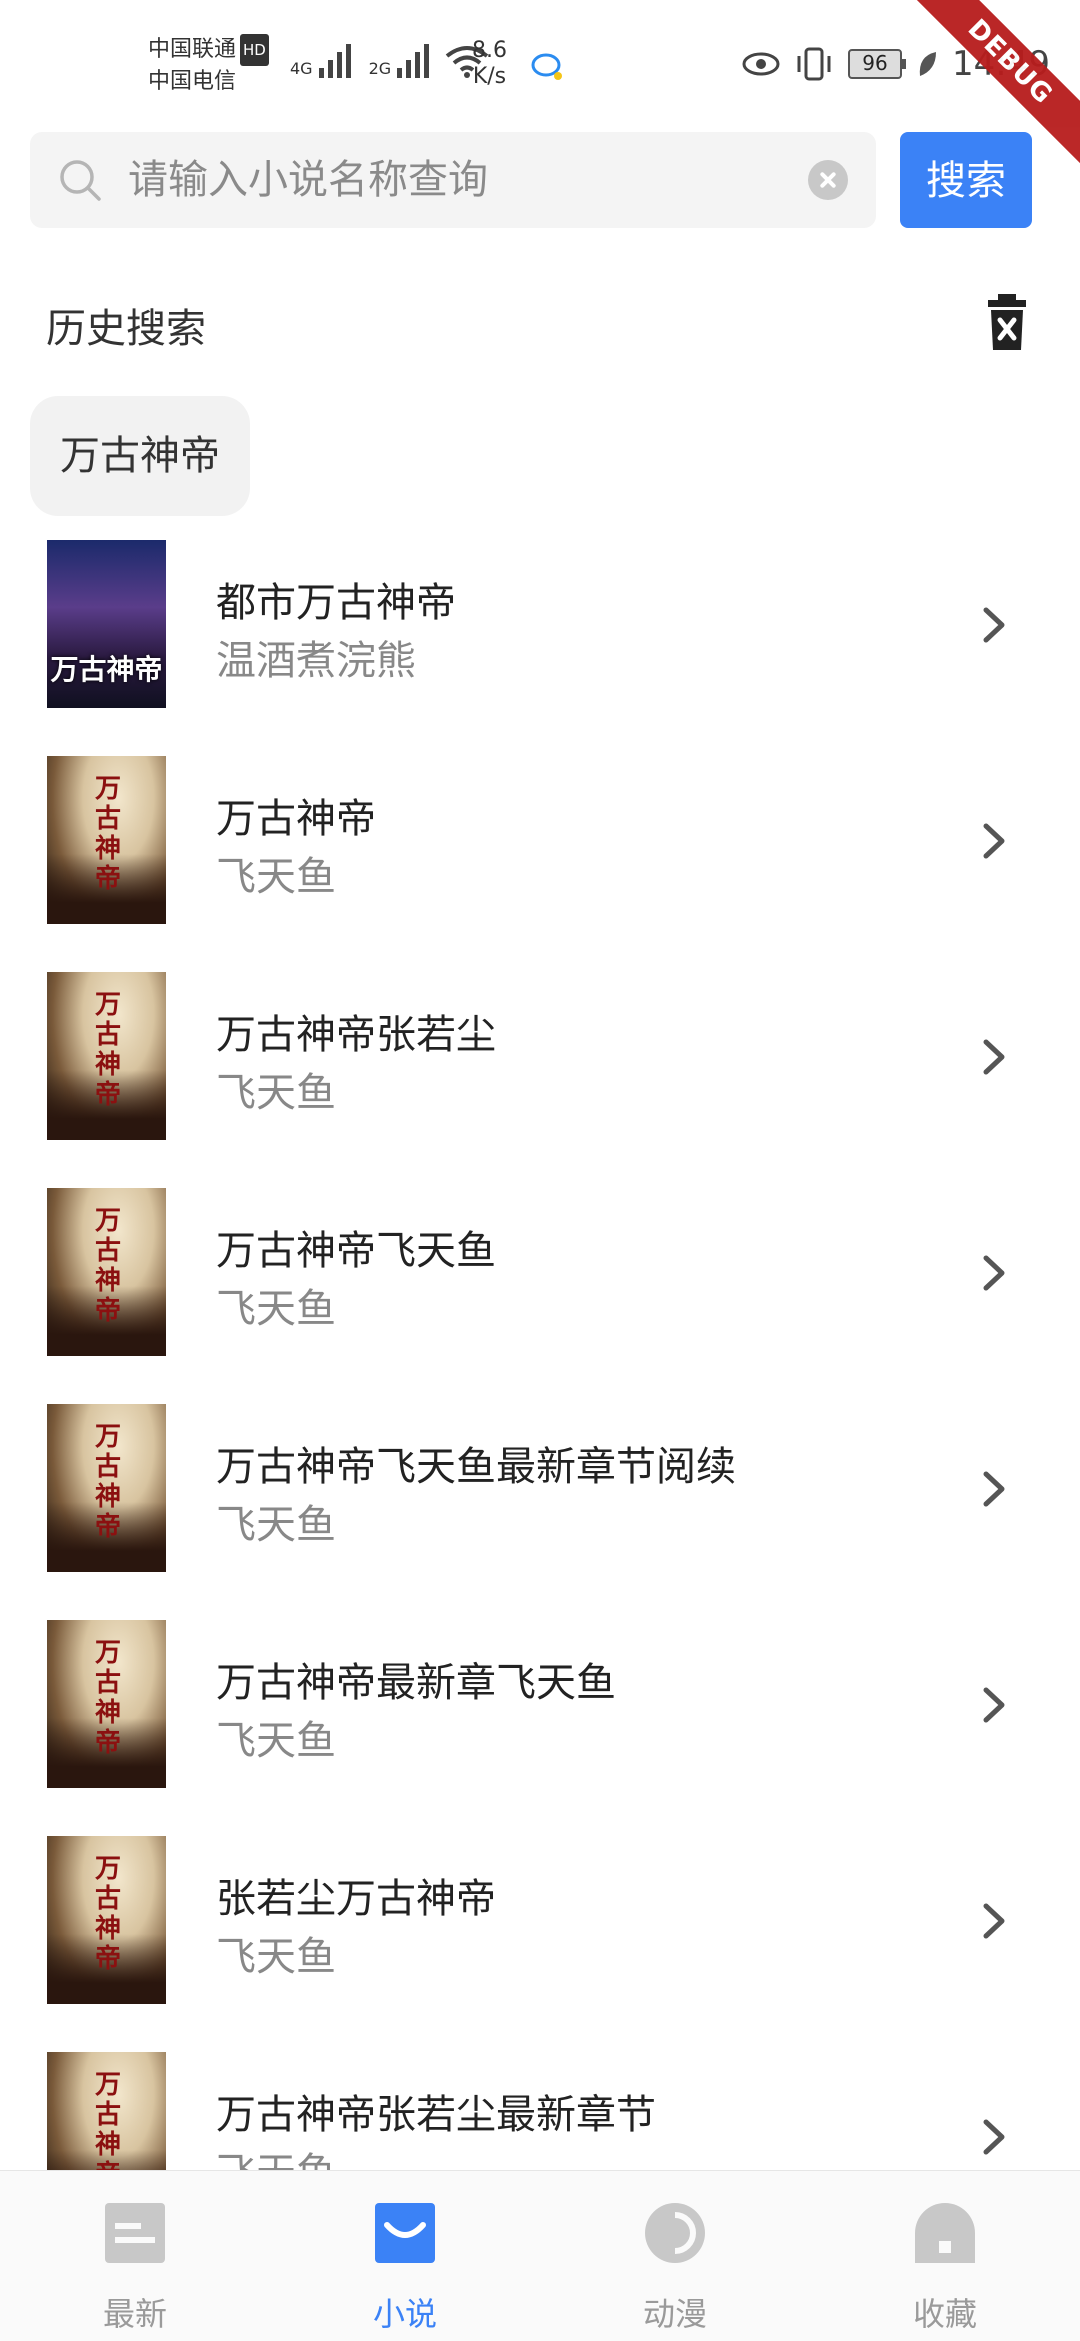  I want to click on nav-label-favorites: 收藏, so click(944, 2314).